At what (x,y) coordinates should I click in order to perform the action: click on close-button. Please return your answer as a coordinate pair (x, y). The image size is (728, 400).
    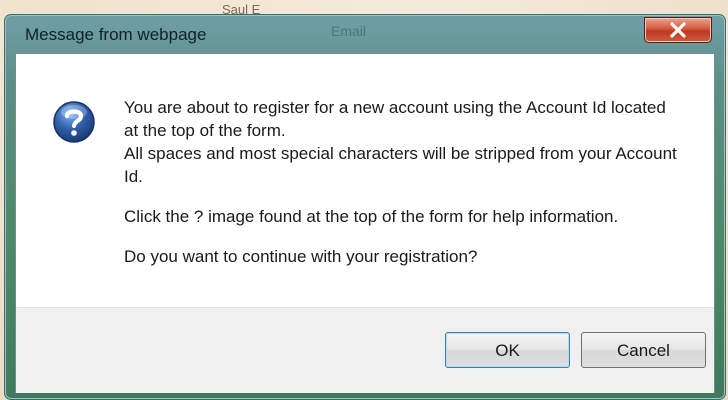
    Looking at the image, I should click on (678, 30).